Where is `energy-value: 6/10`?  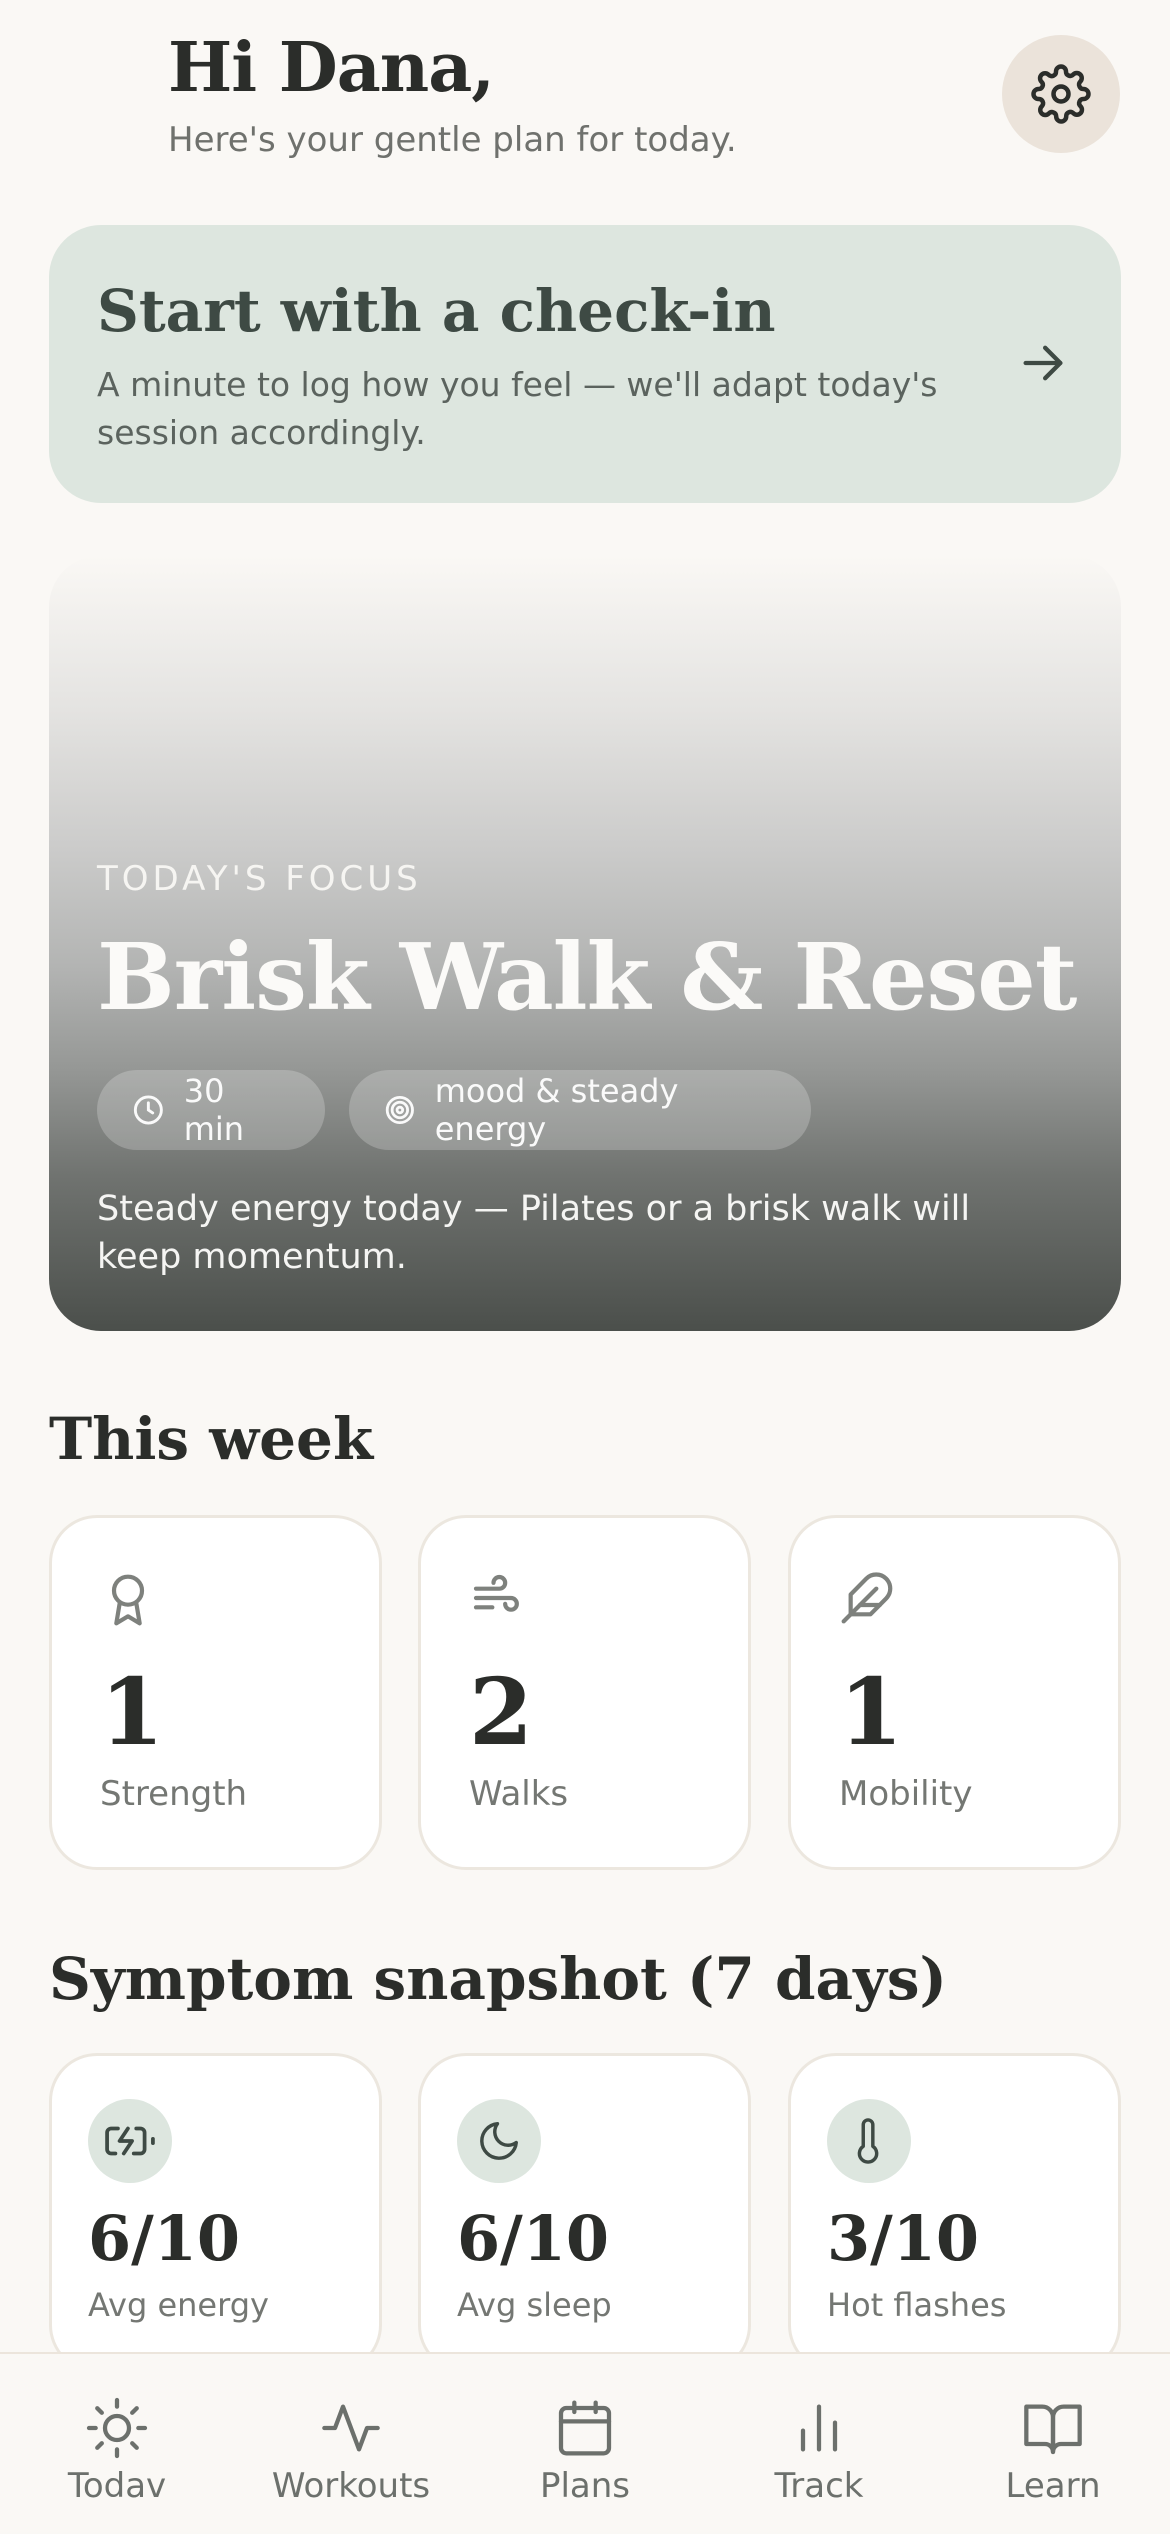 energy-value: 6/10 is located at coordinates (164, 2238).